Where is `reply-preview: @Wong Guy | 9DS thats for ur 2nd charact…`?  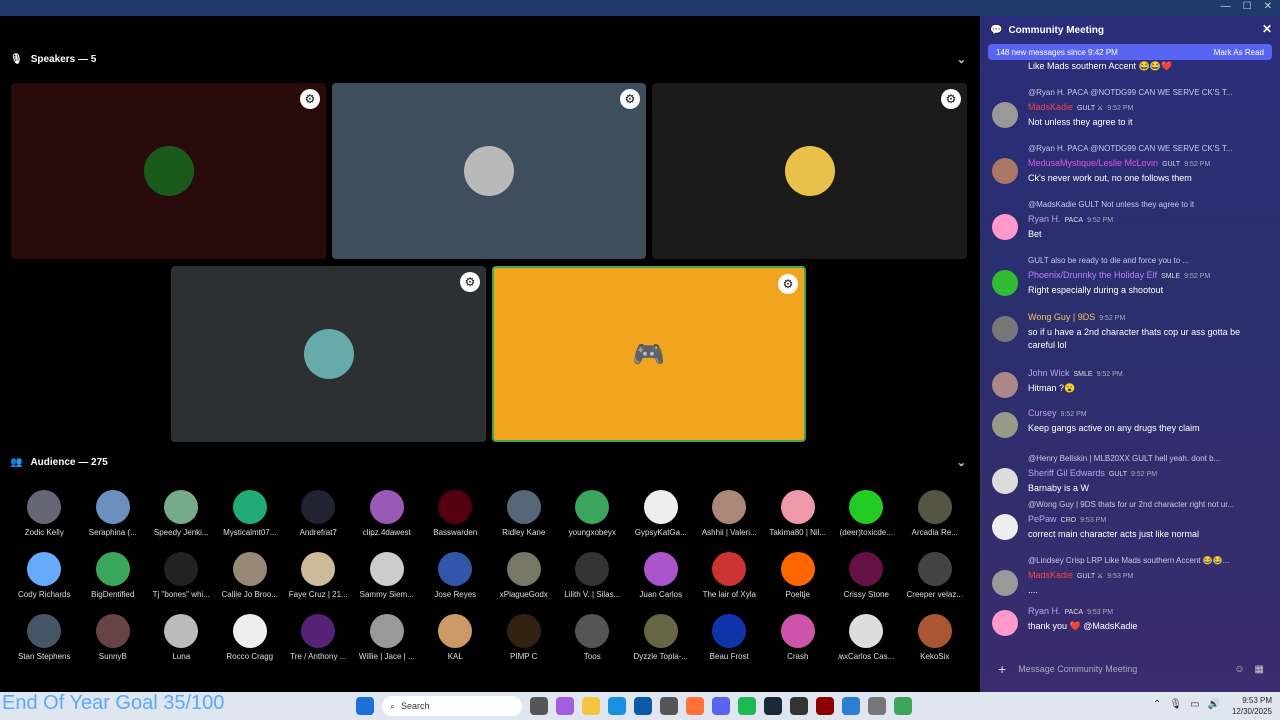
reply-preview: @Wong Guy | 9DS thats for ur 2nd charact… is located at coordinates (1131, 504).